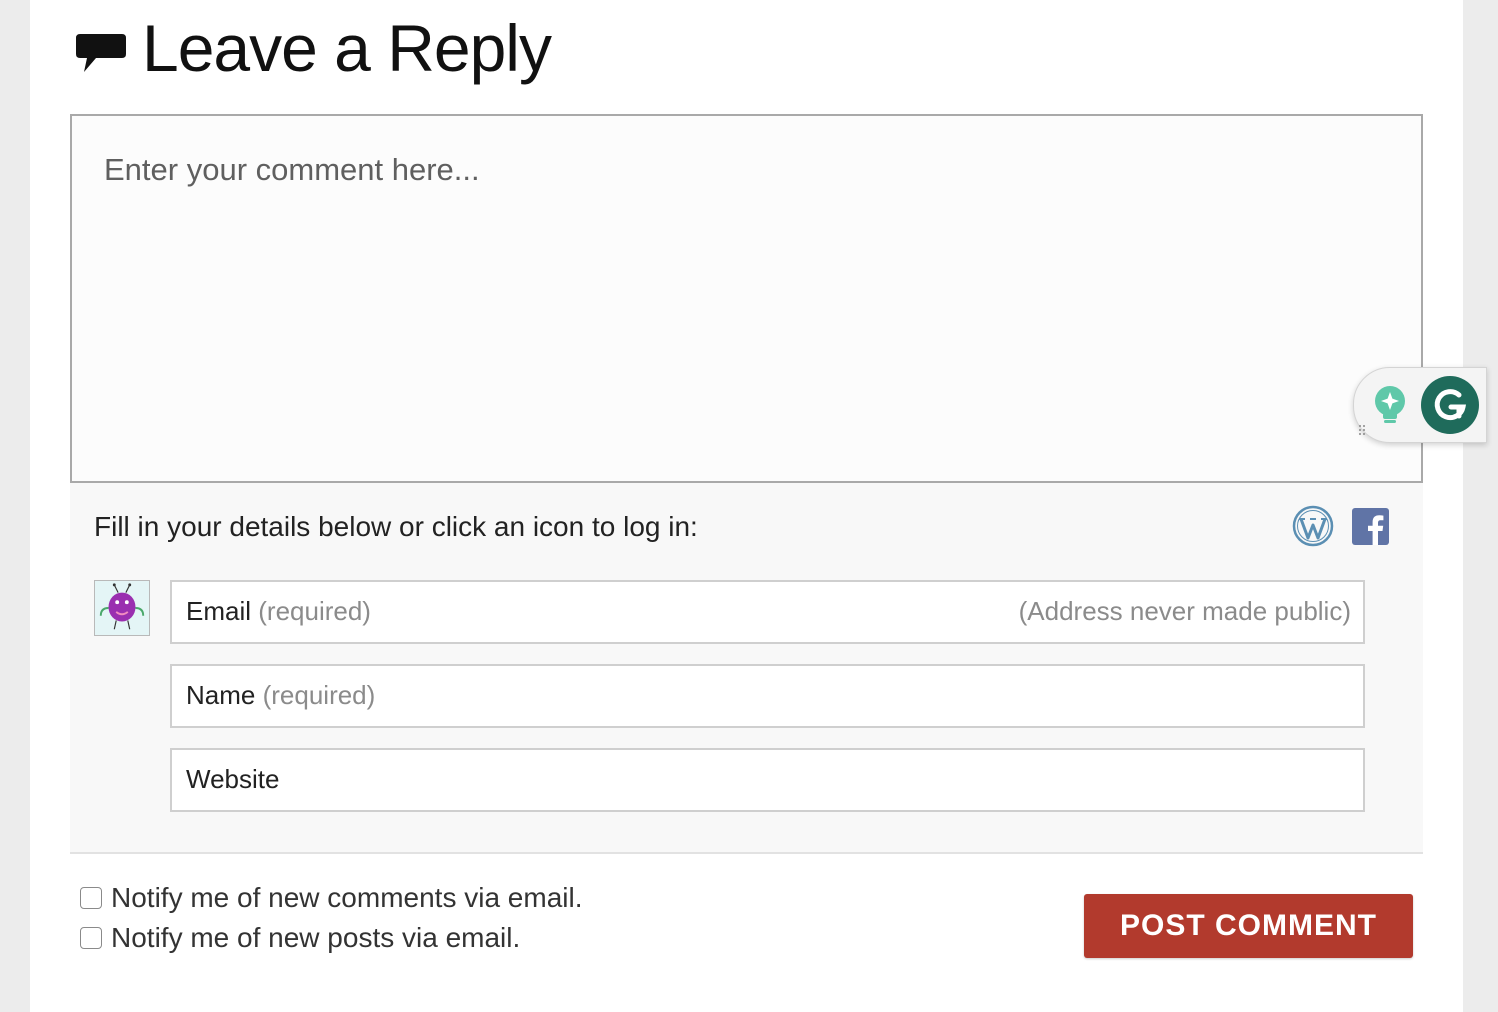 The width and height of the screenshot is (1498, 1012). I want to click on notify-comments-checkbox, so click(91, 898).